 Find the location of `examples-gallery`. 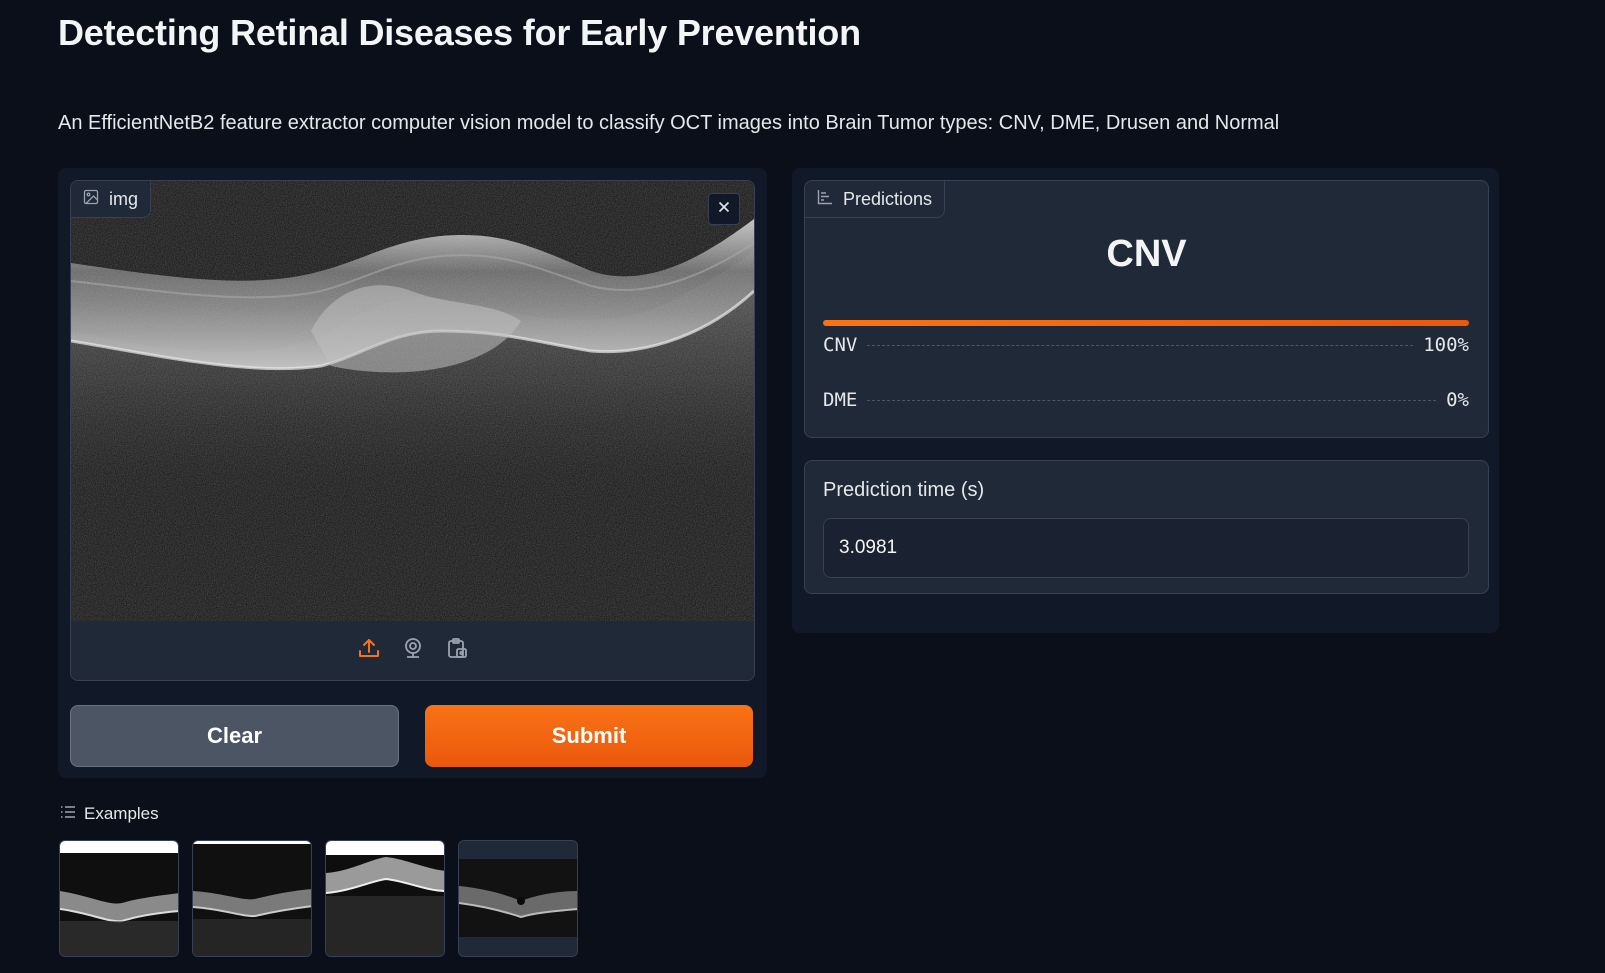

examples-gallery is located at coordinates (318, 898).